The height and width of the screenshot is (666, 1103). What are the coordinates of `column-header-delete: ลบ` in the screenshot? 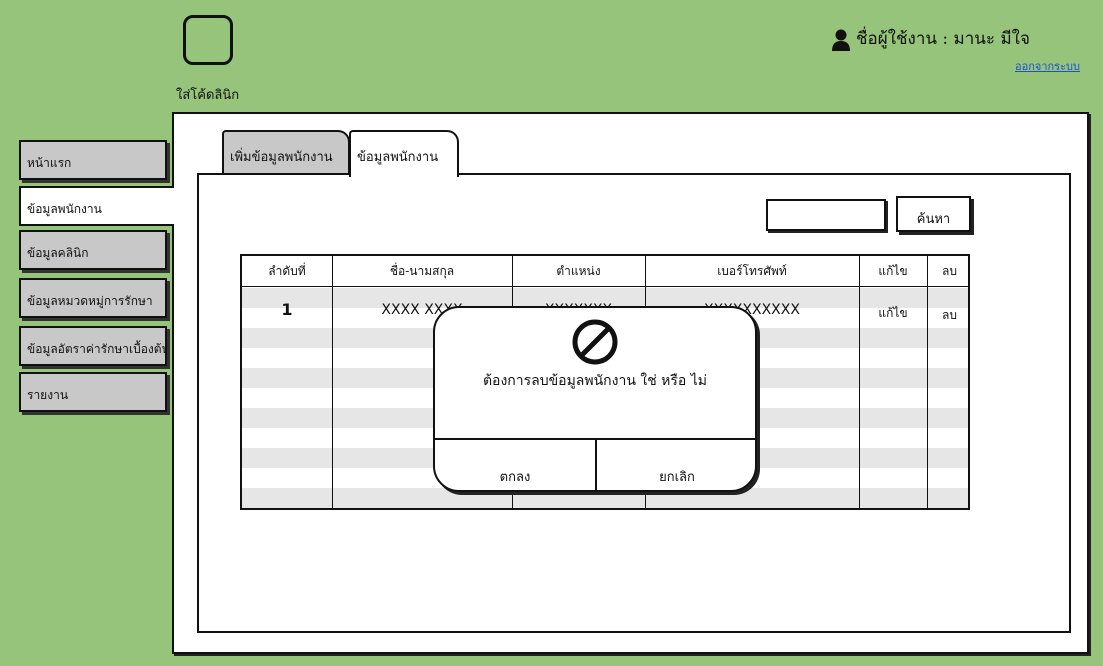 It's located at (949, 271).